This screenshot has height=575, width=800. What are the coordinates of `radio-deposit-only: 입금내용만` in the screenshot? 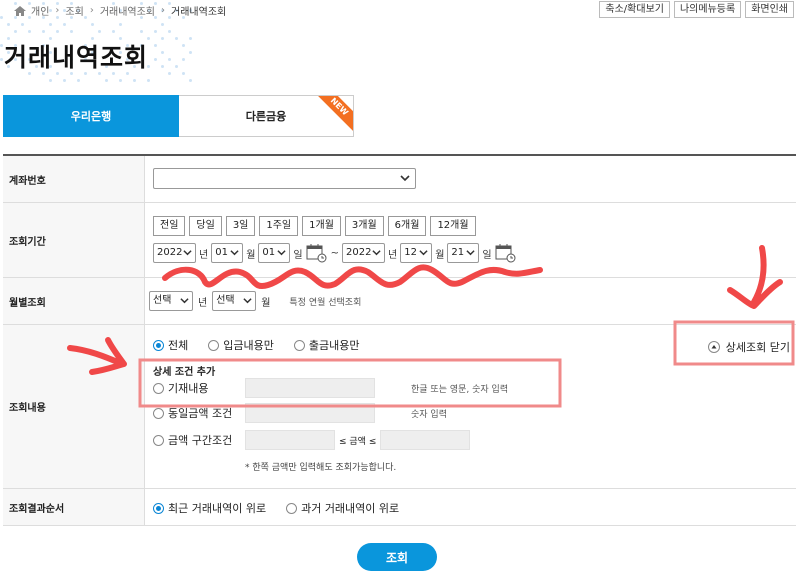 It's located at (241, 345).